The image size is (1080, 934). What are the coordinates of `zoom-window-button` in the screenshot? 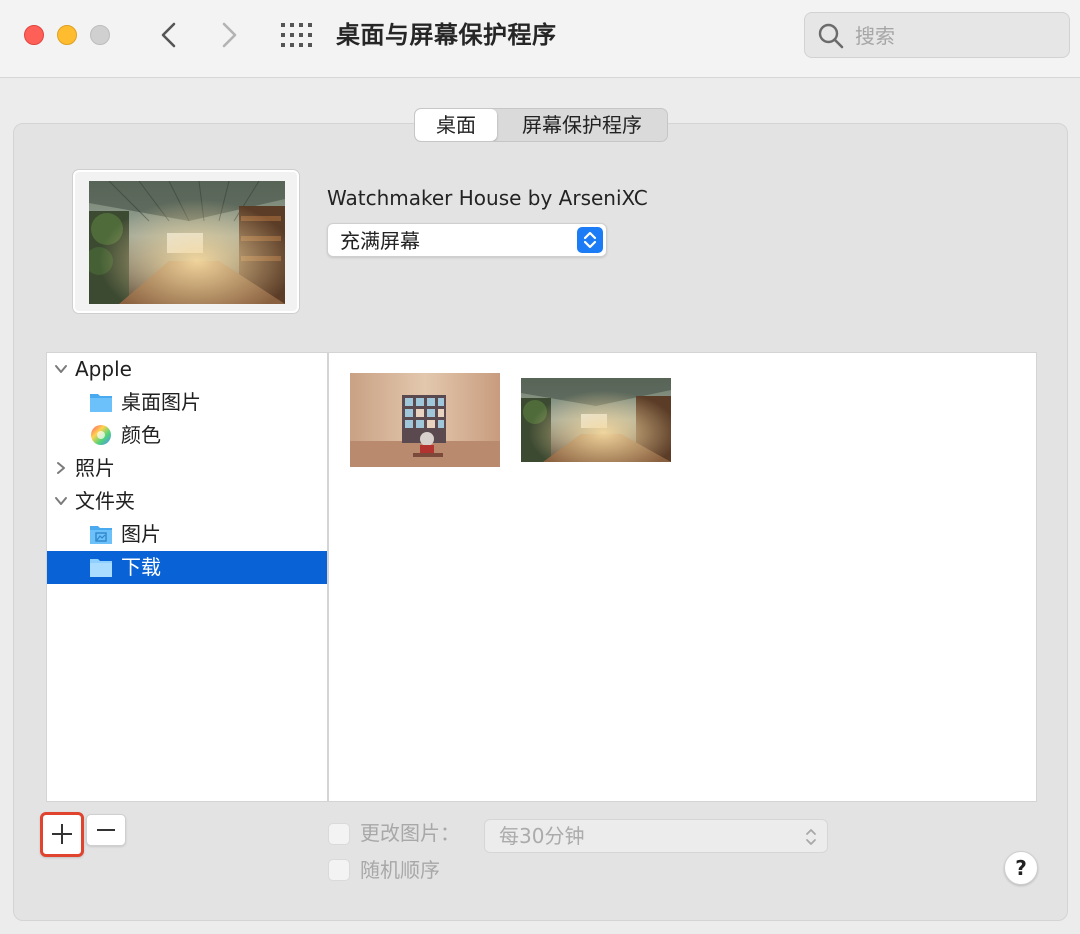 It's located at (100, 35).